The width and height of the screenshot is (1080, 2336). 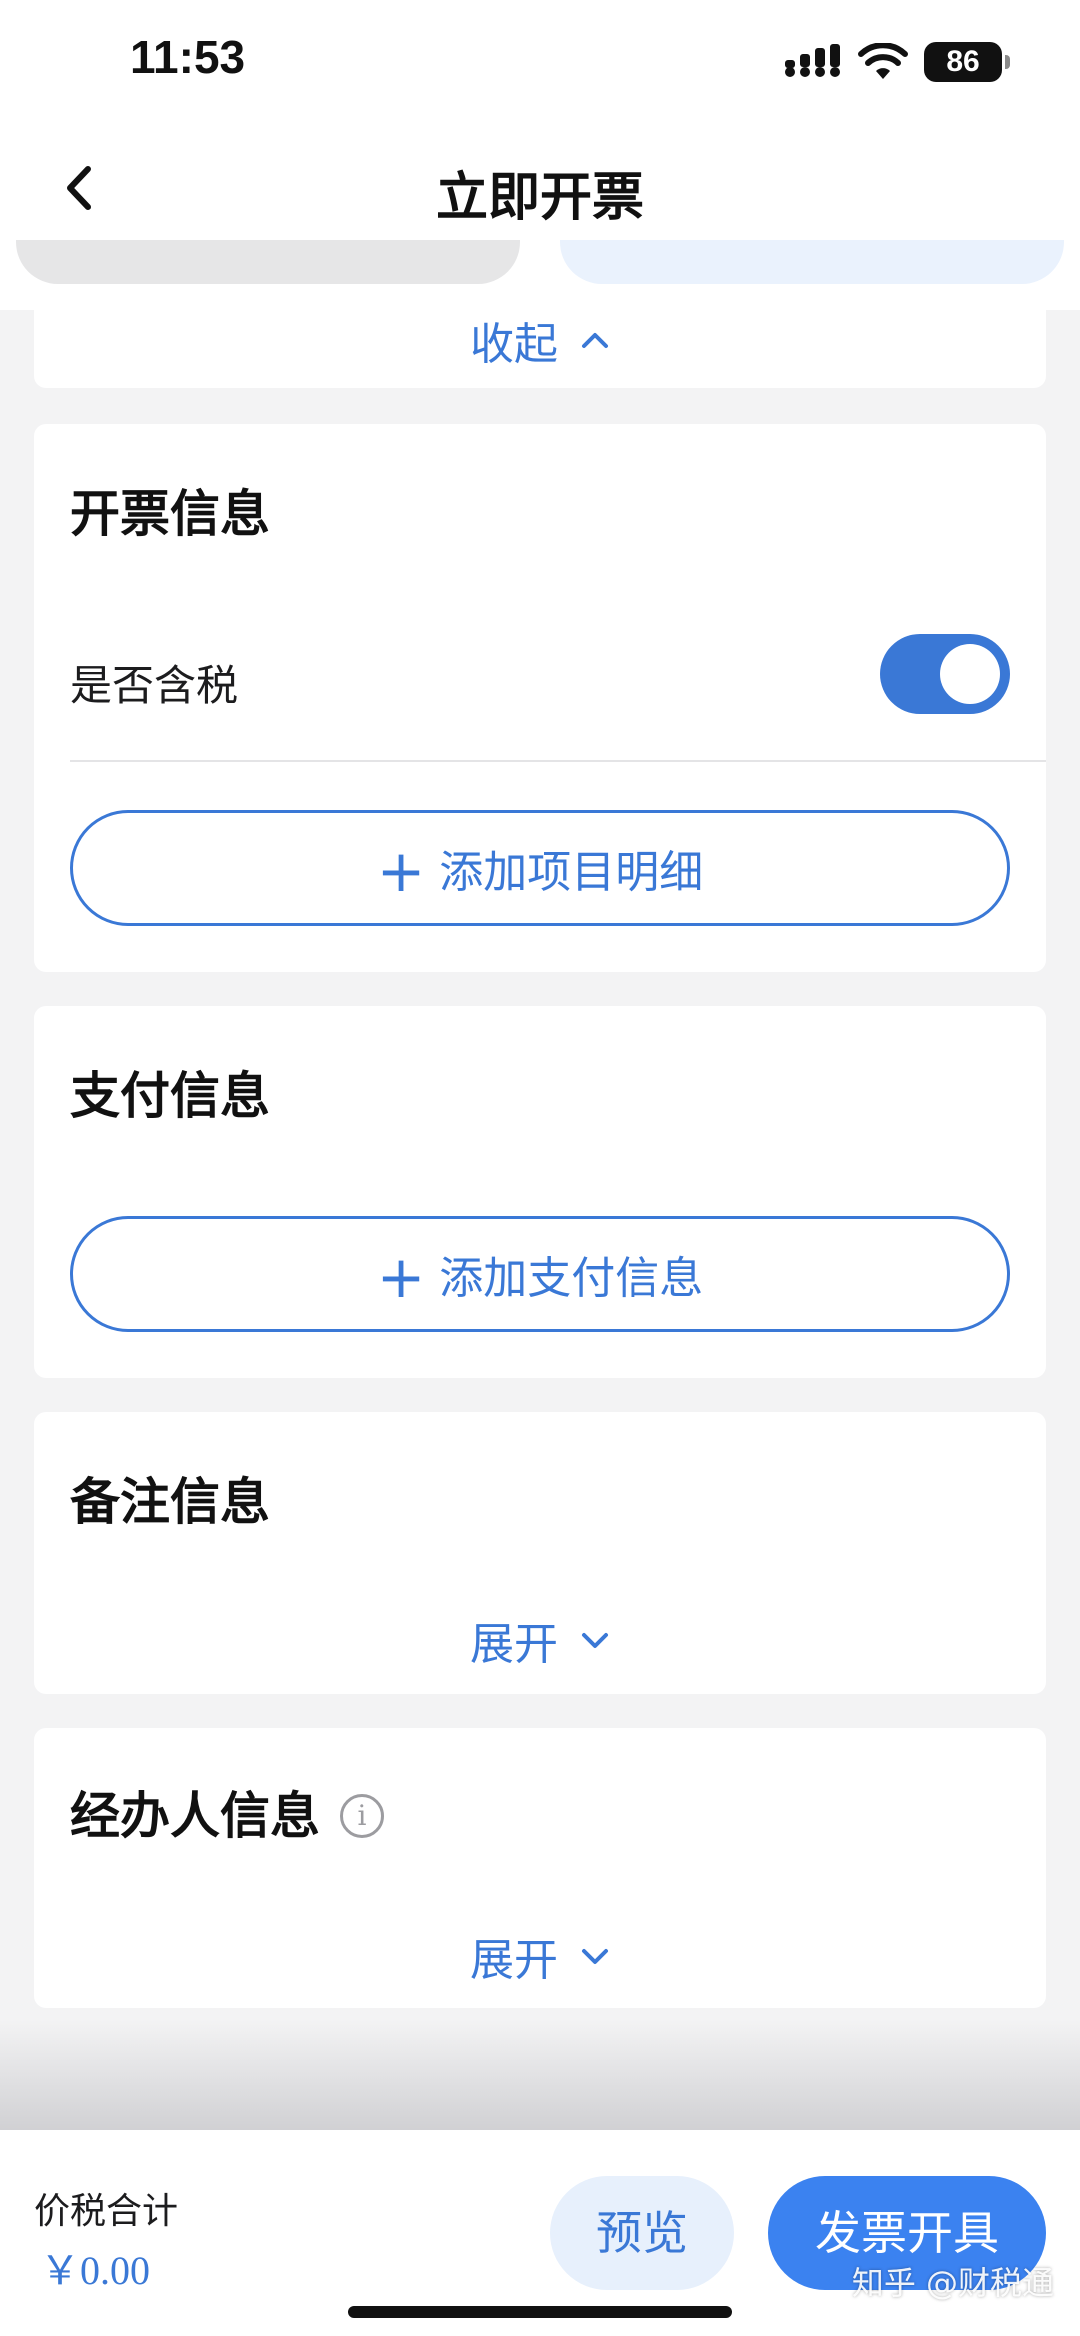 What do you see at coordinates (571, 1278) in the screenshot?
I see `add-payment-label: 添加支付信息` at bounding box center [571, 1278].